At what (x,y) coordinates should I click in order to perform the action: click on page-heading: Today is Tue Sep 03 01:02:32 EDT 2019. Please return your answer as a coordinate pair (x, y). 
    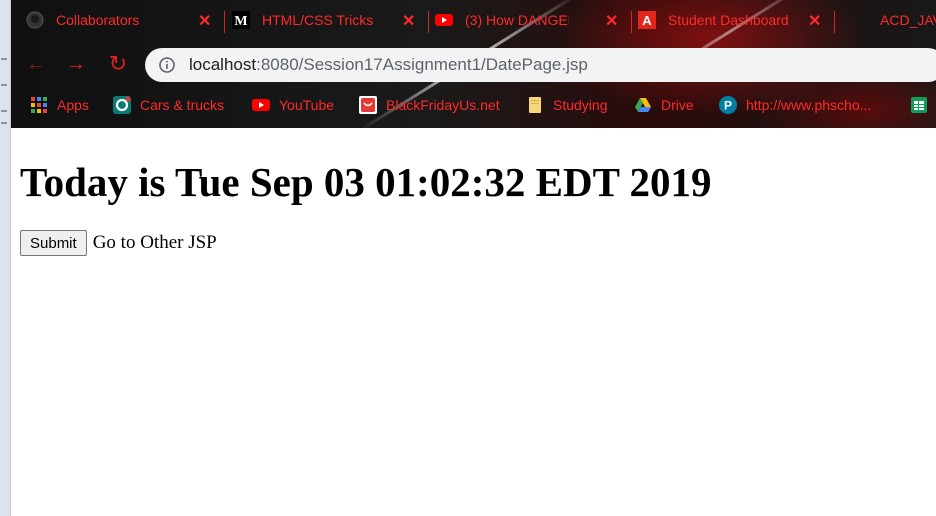
    Looking at the image, I should click on (366, 182).